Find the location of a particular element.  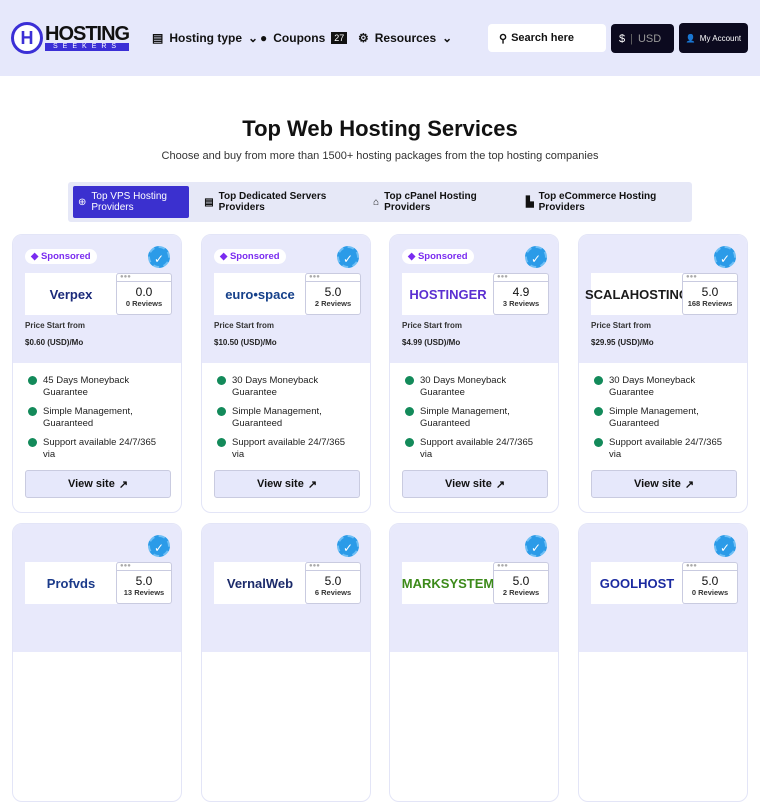

server-icon: ▤ is located at coordinates (209, 202).